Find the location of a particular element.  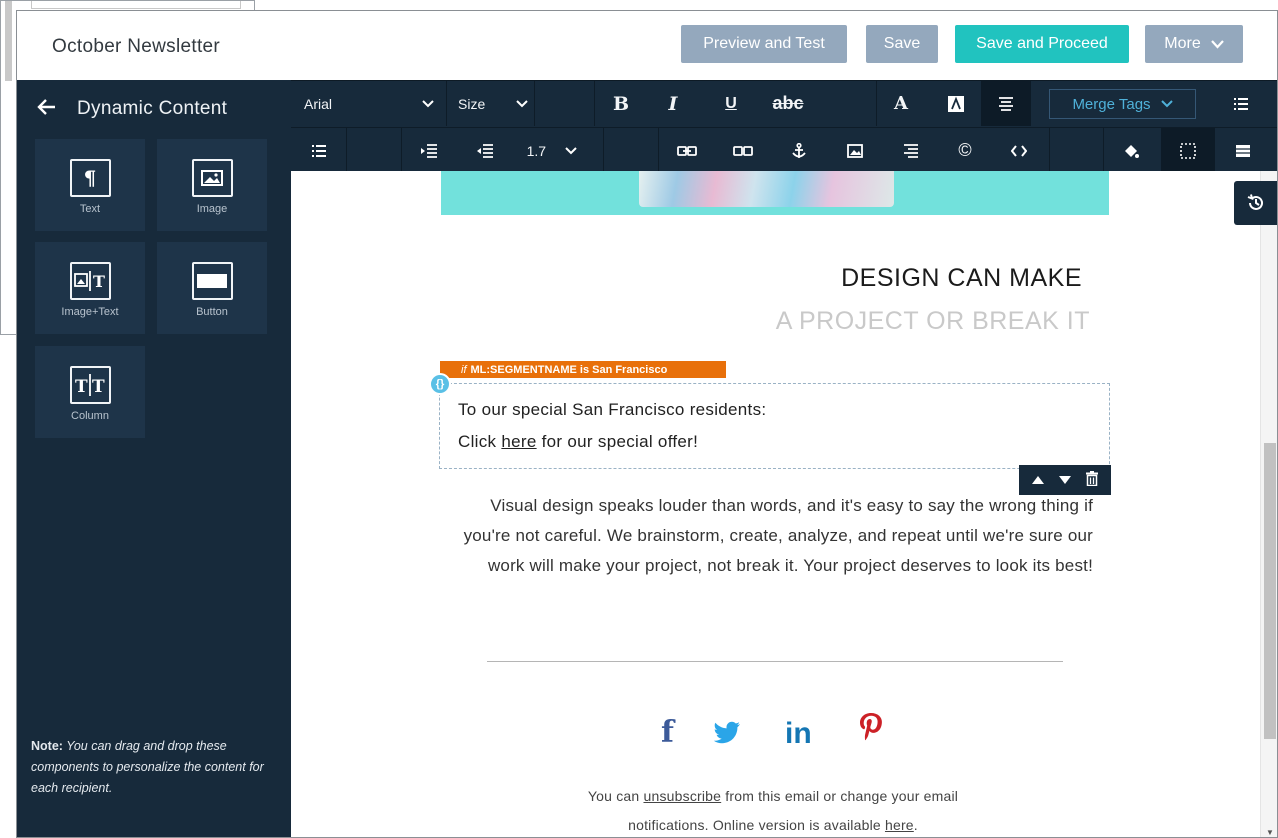

toolbar-row-2: 1.7 © is located at coordinates (784, 150).